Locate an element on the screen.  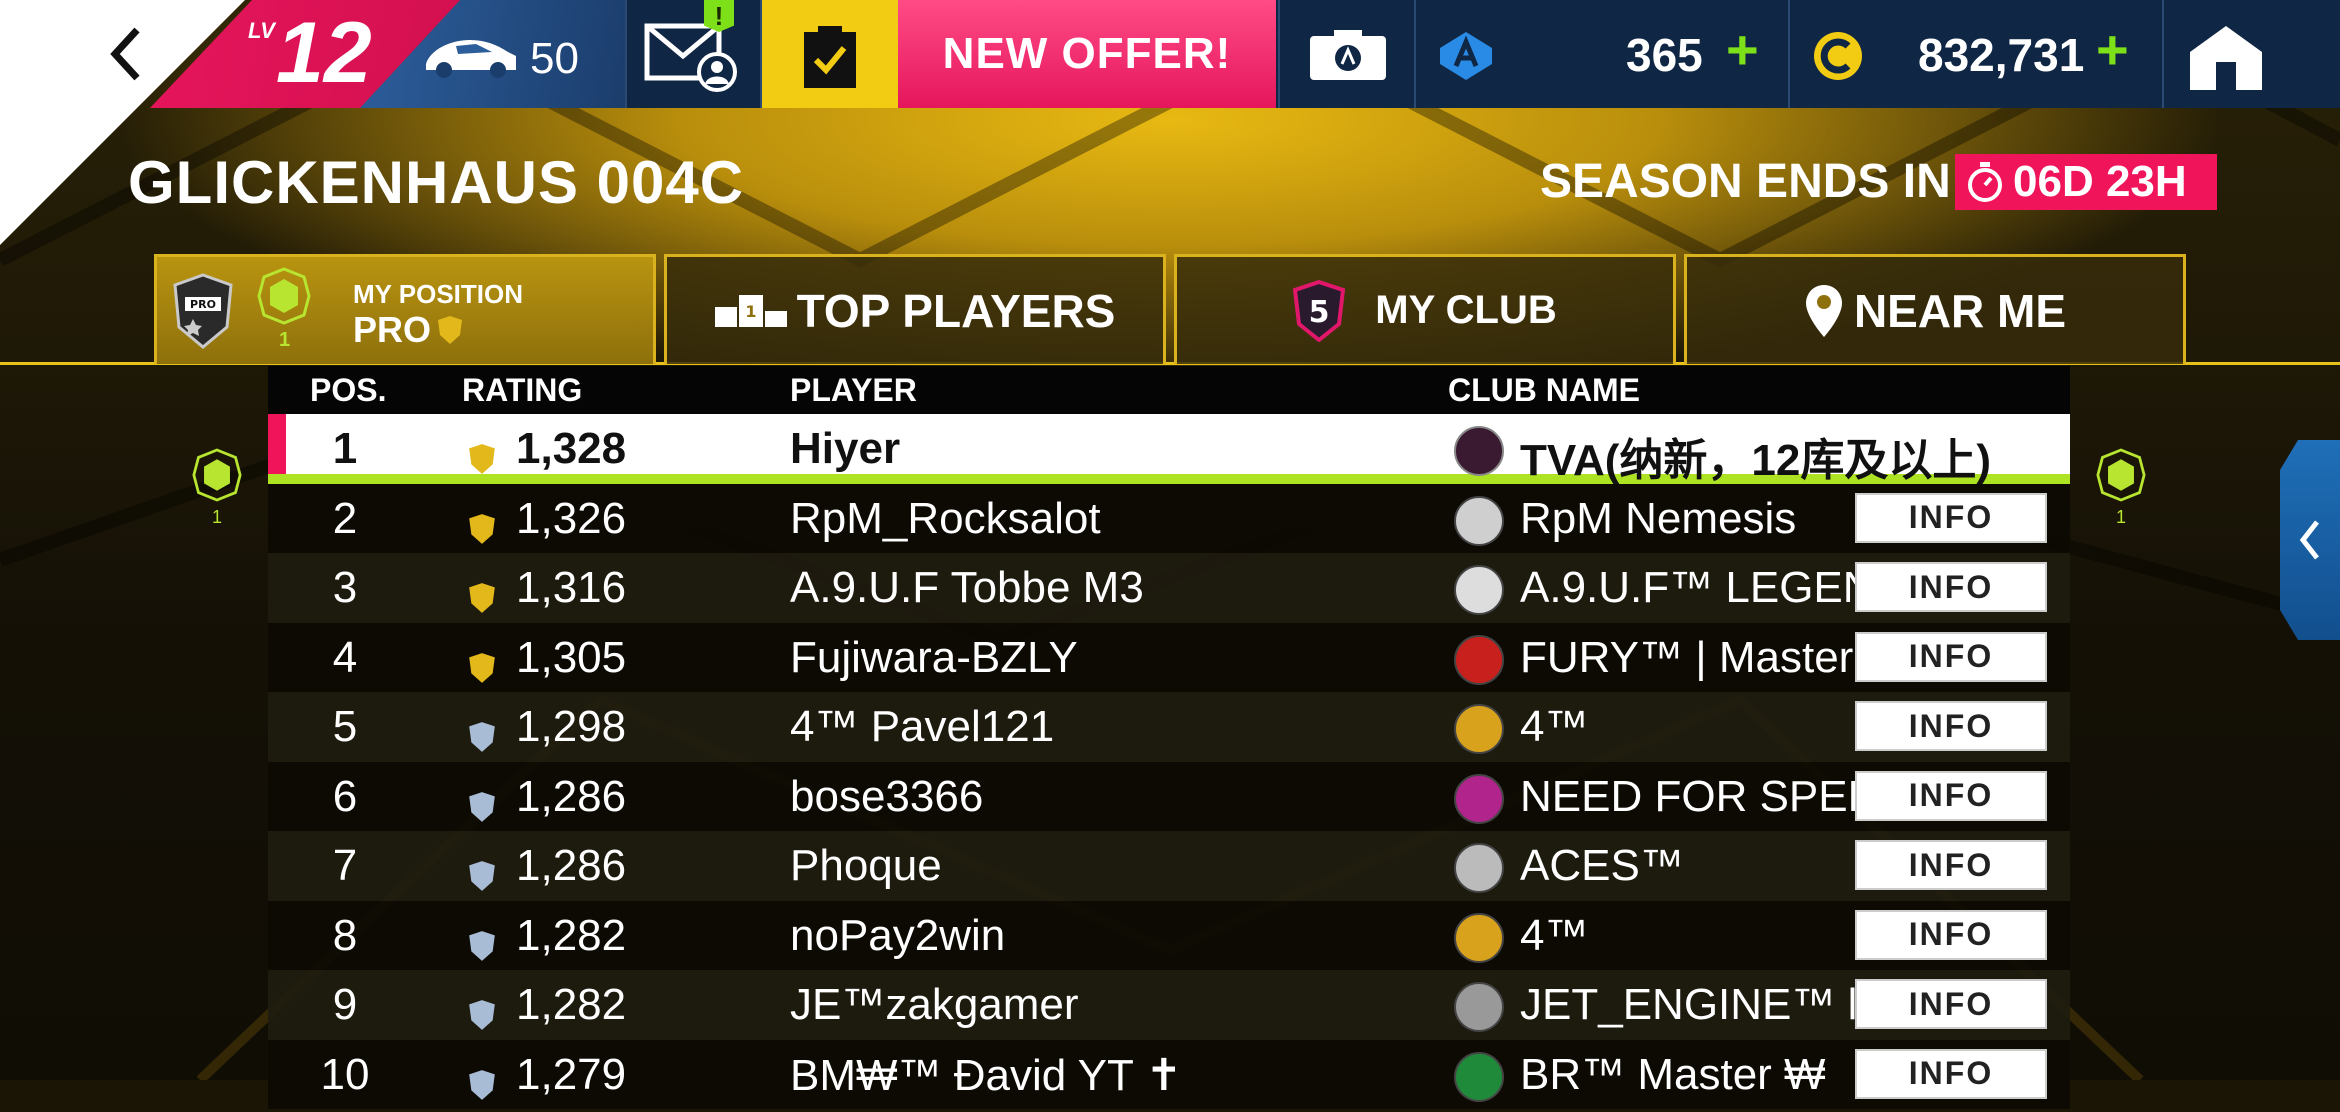
row-position: 1 is located at coordinates (345, 448).